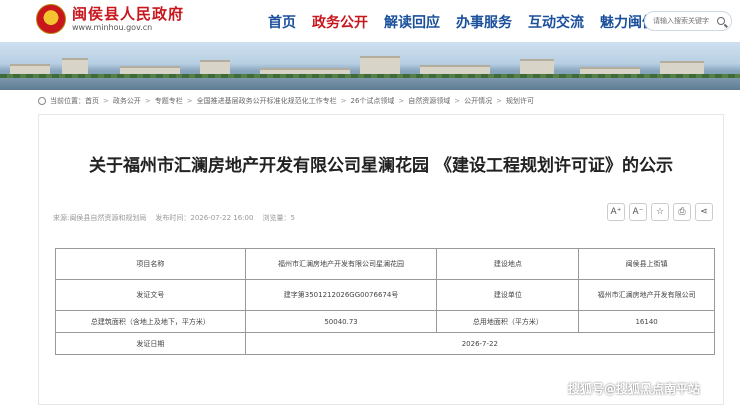 The image size is (740, 405). I want to click on nav-item-government-affairs: 政务公开, so click(340, 22).